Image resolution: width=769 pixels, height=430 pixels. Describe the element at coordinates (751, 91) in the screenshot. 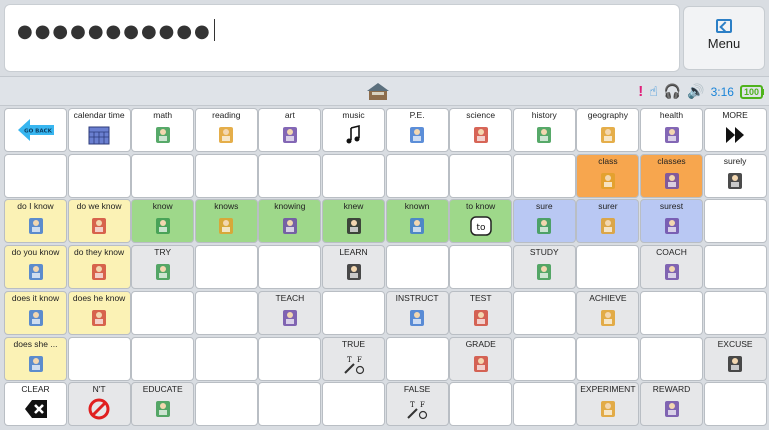

I see `battery-icon: 100` at that location.